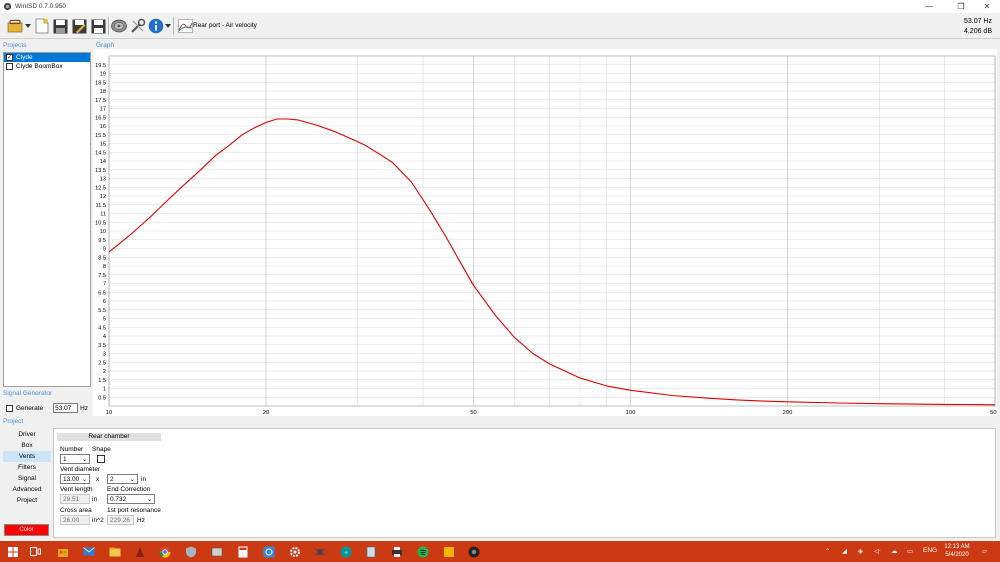 This screenshot has height=562, width=1000. I want to click on number-select: 1 ⌄, so click(75, 459).